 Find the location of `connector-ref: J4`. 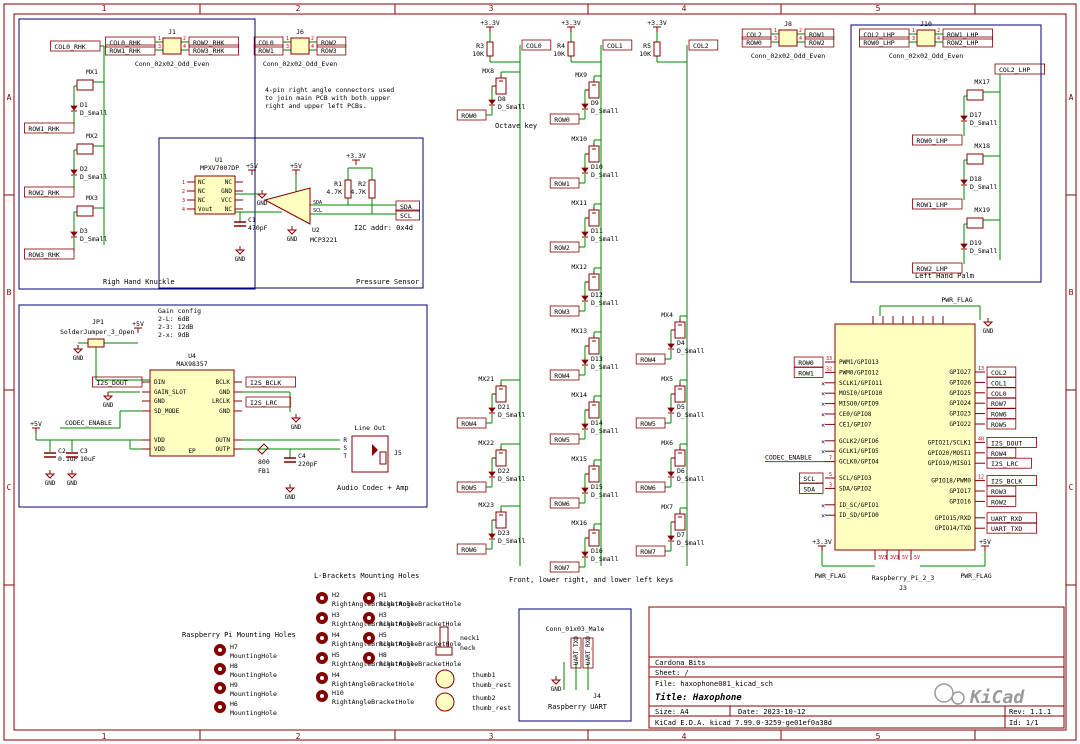

connector-ref: J4 is located at coordinates (597, 696).